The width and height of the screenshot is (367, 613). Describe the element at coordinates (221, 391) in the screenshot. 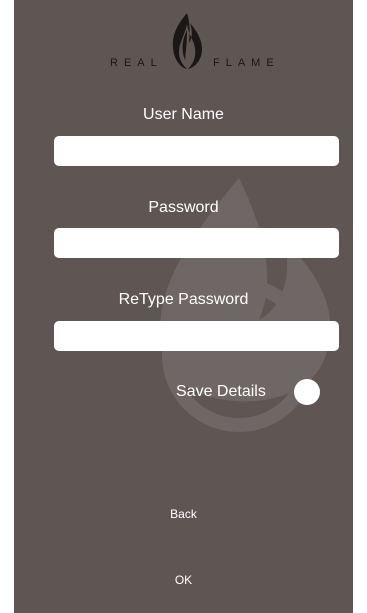

I see `save-details-label: Save Details` at that location.